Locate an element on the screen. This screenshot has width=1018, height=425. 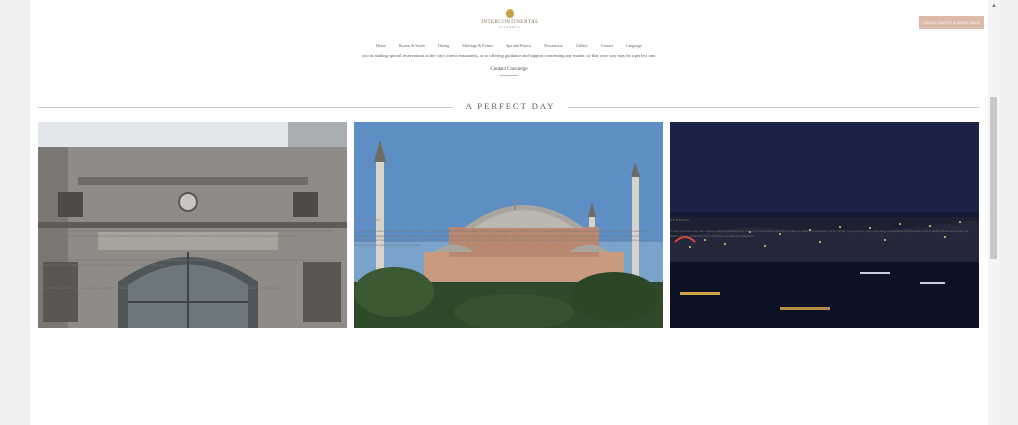
brand-logo: INTERCONTINENTAL ISTANBUL is located at coordinates (510, 19).